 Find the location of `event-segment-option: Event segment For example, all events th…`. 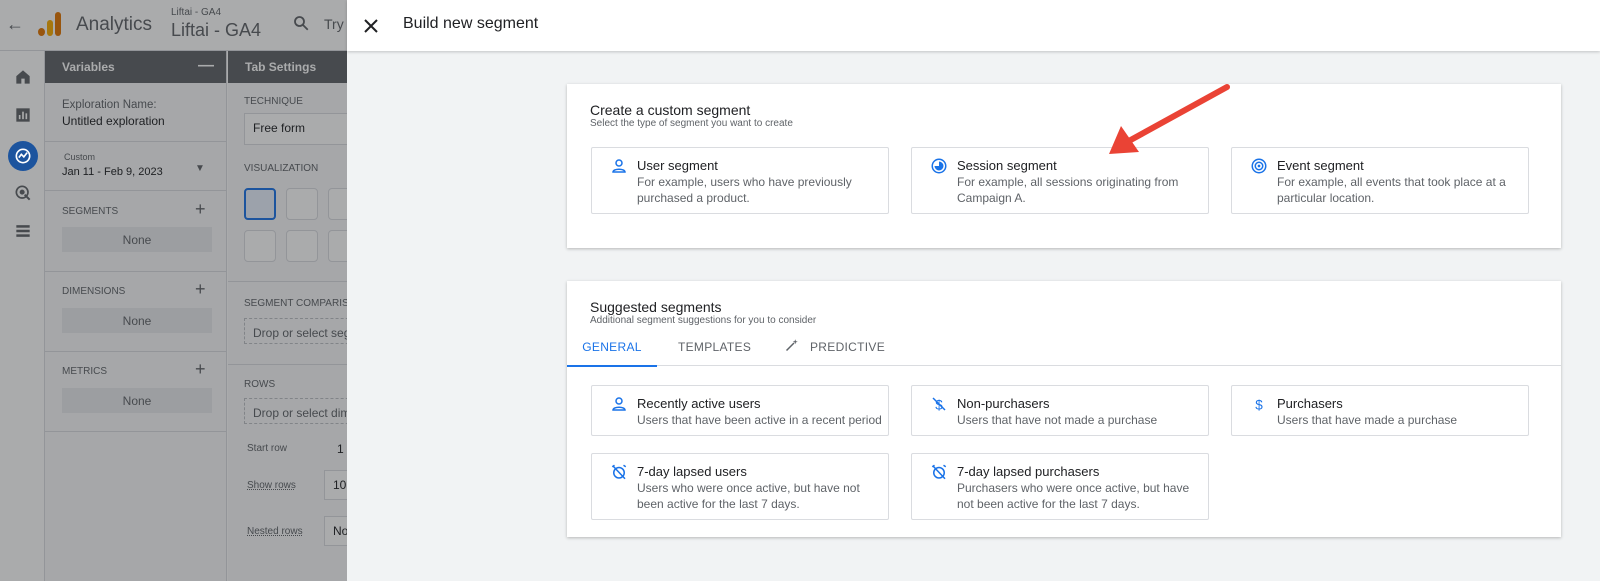

event-segment-option: Event segment For example, all events th… is located at coordinates (1380, 180).